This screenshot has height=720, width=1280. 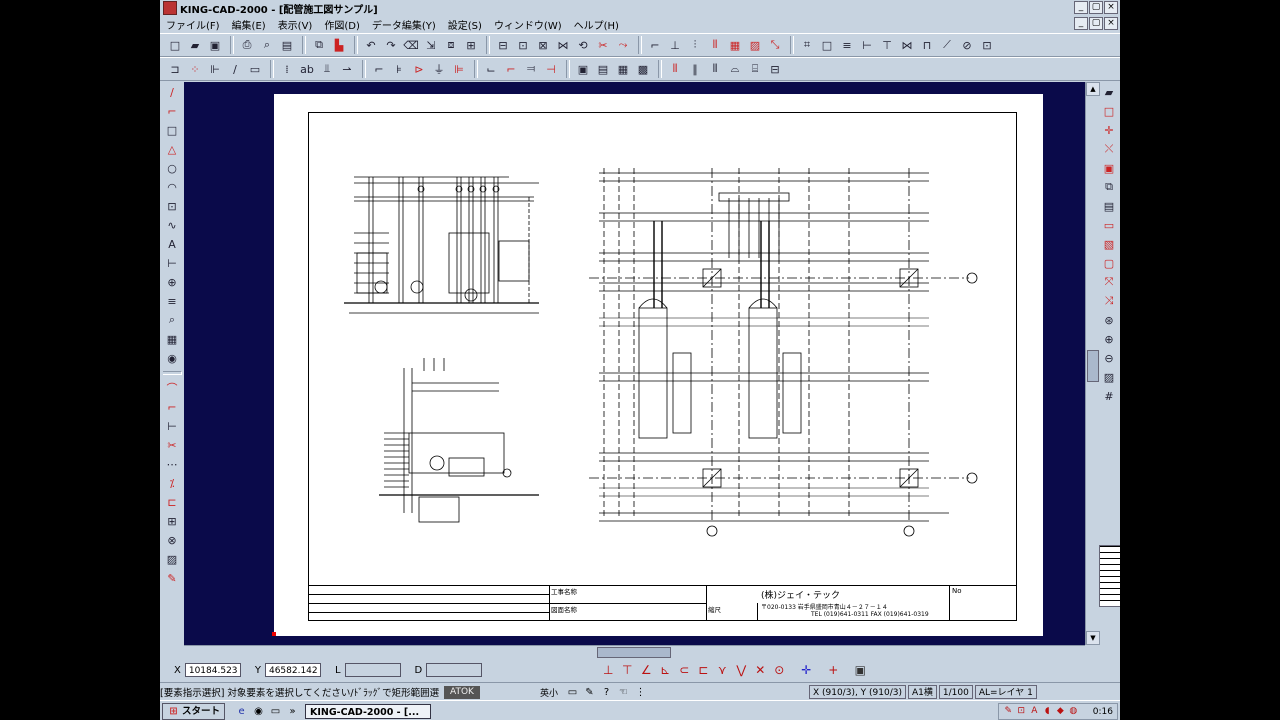 What do you see at coordinates (465, 24) in the screenshot?
I see `menu-settings: 設定(S)` at bounding box center [465, 24].